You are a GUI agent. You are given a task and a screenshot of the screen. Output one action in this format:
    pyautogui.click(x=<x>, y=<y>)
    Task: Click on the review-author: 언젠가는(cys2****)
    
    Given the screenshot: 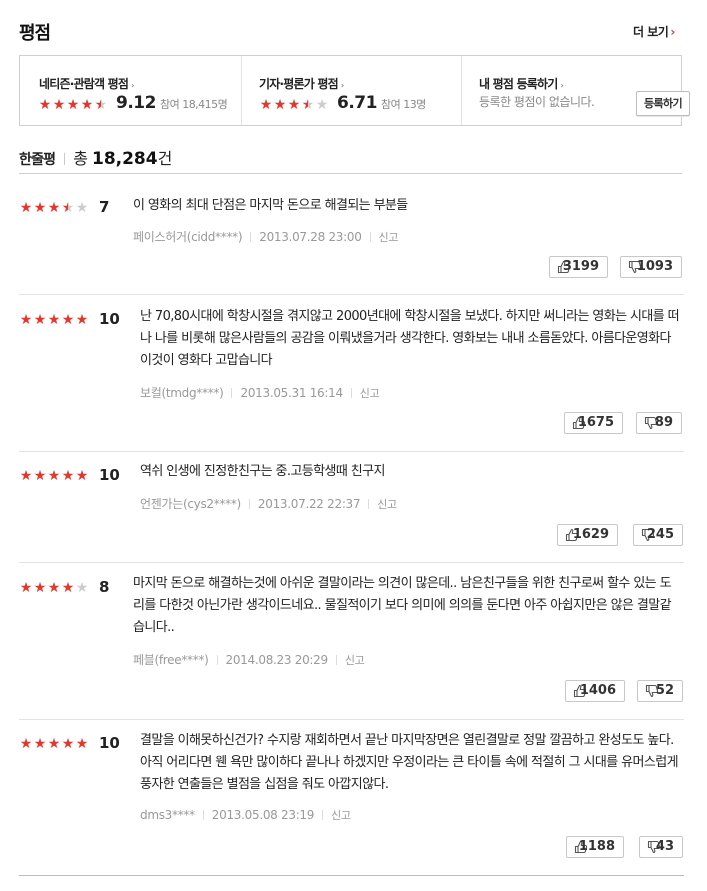 What is the action you would take?
    pyautogui.click(x=190, y=504)
    